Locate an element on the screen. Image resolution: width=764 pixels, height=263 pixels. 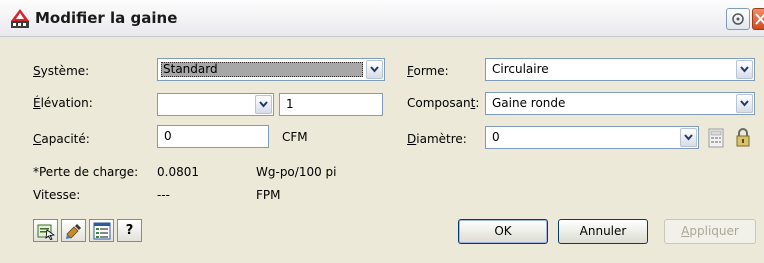
window-title: Modifier la gaine is located at coordinates (106, 18).